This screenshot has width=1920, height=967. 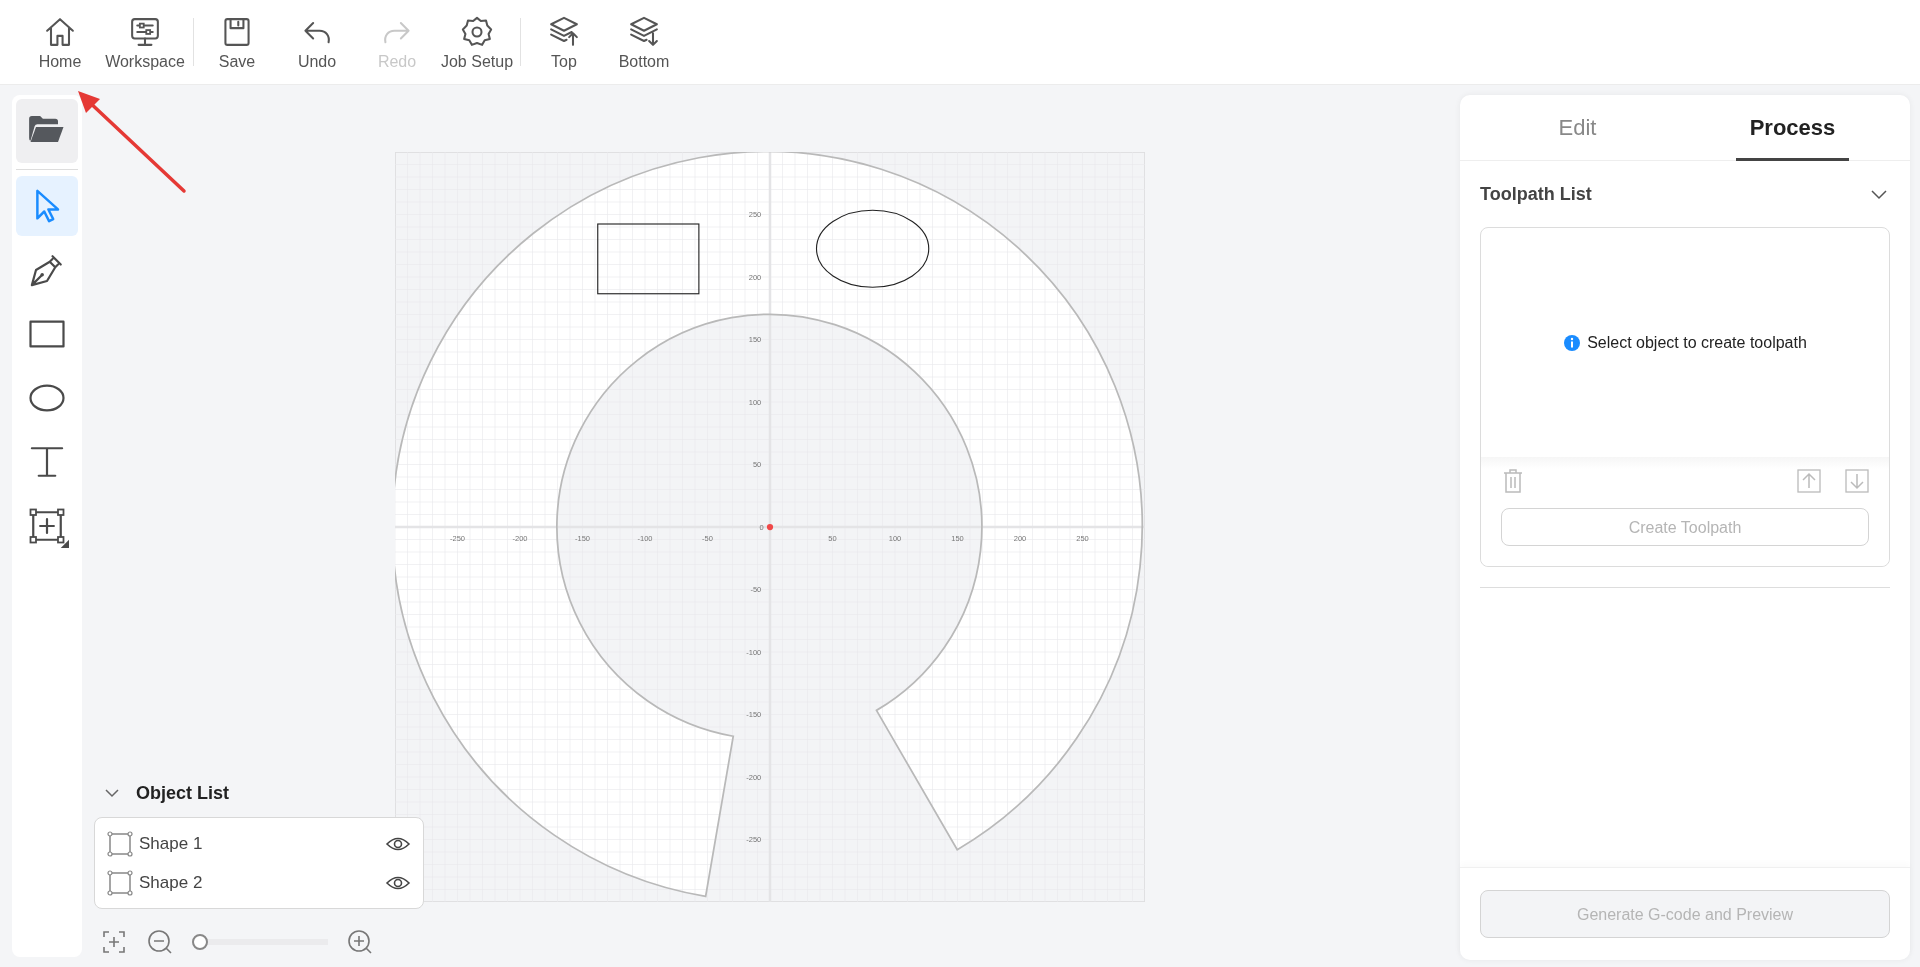 What do you see at coordinates (200, 942) in the screenshot?
I see `slider-thumb` at bounding box center [200, 942].